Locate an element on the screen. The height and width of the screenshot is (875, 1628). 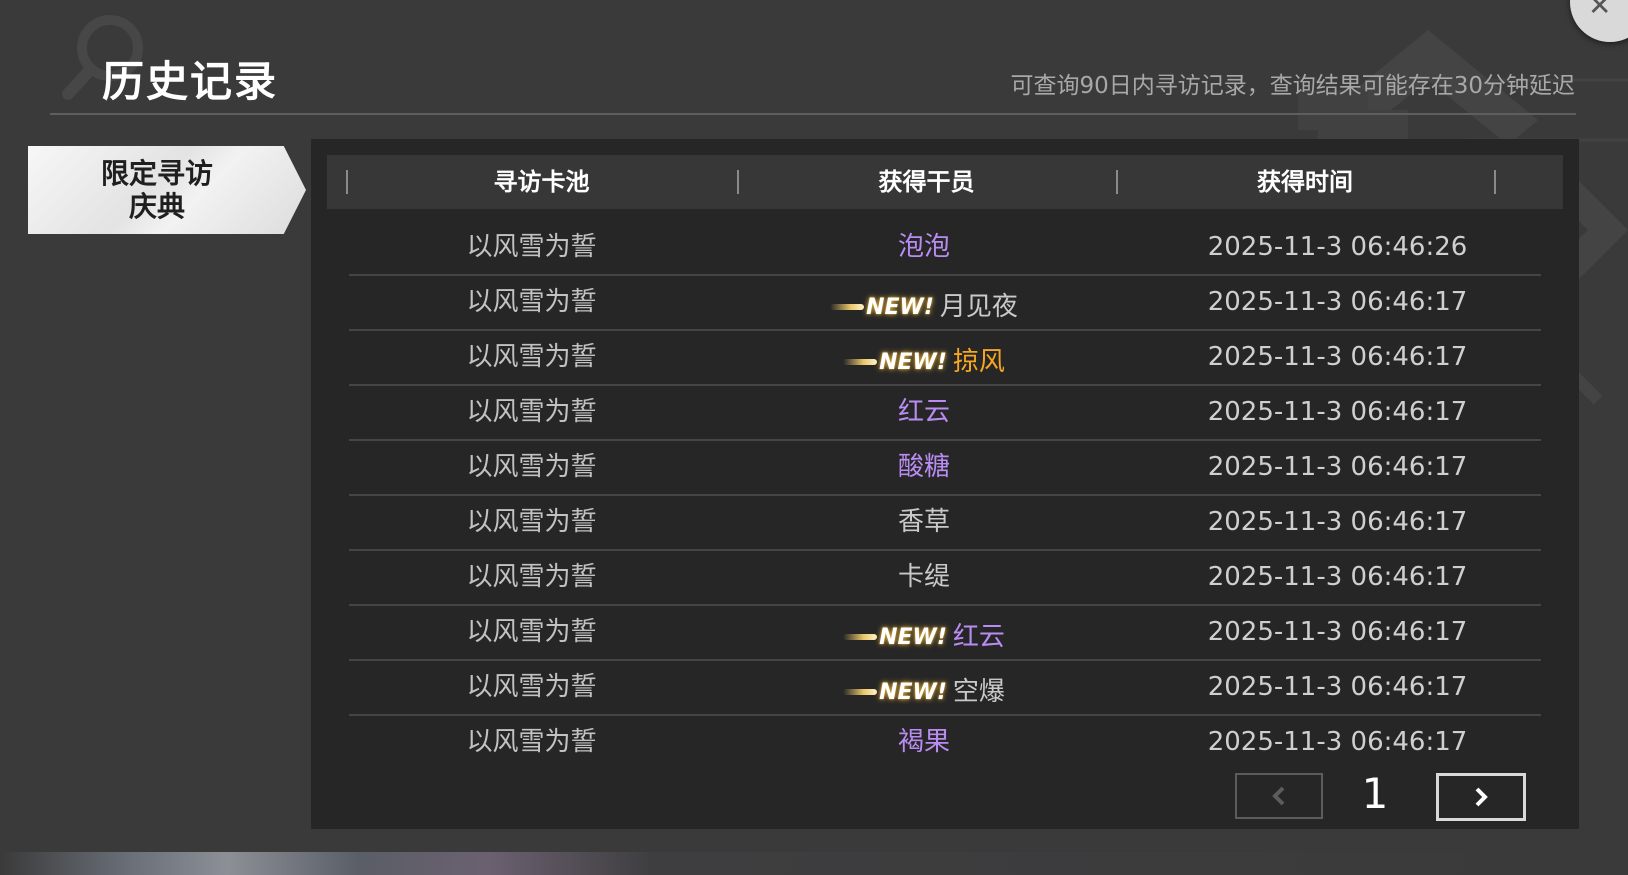
operator-content: NEW! 空爆 is located at coordinates (924, 692).